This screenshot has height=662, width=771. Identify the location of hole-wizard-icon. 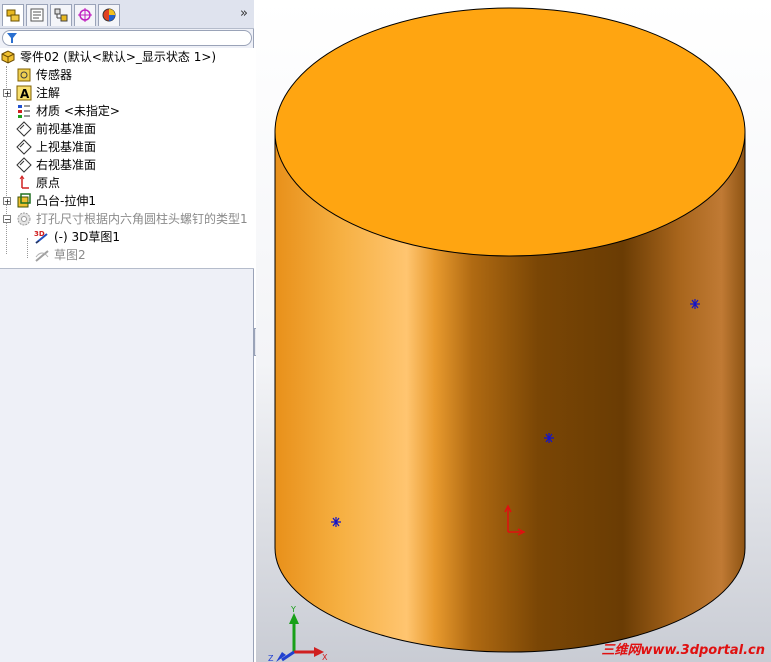
(24, 219).